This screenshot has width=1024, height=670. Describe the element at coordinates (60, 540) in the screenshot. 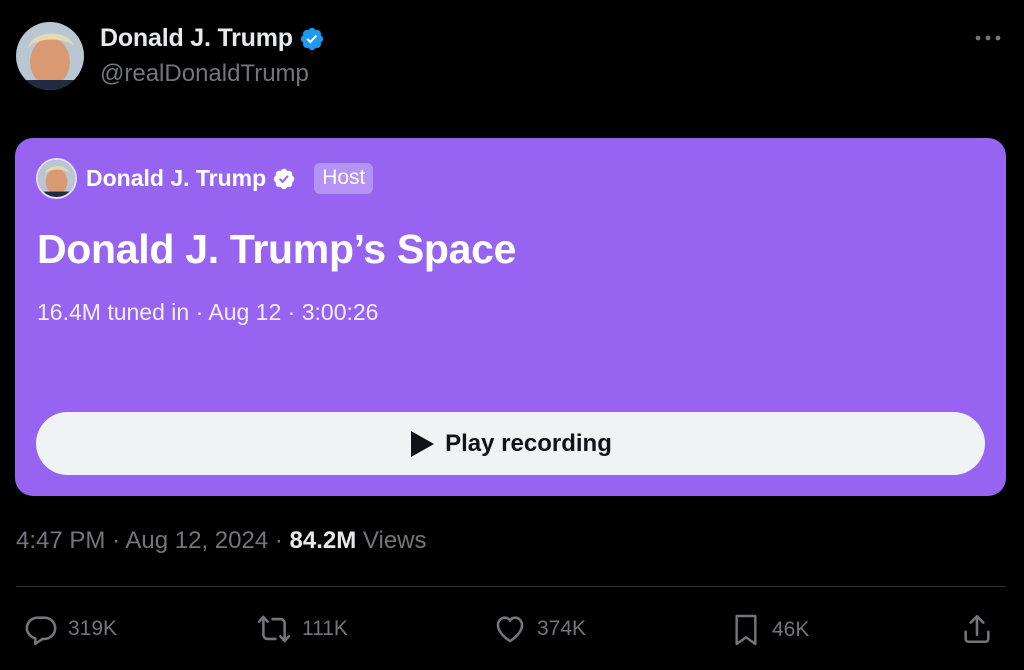

I see `post-time: 4:47 PM` at that location.